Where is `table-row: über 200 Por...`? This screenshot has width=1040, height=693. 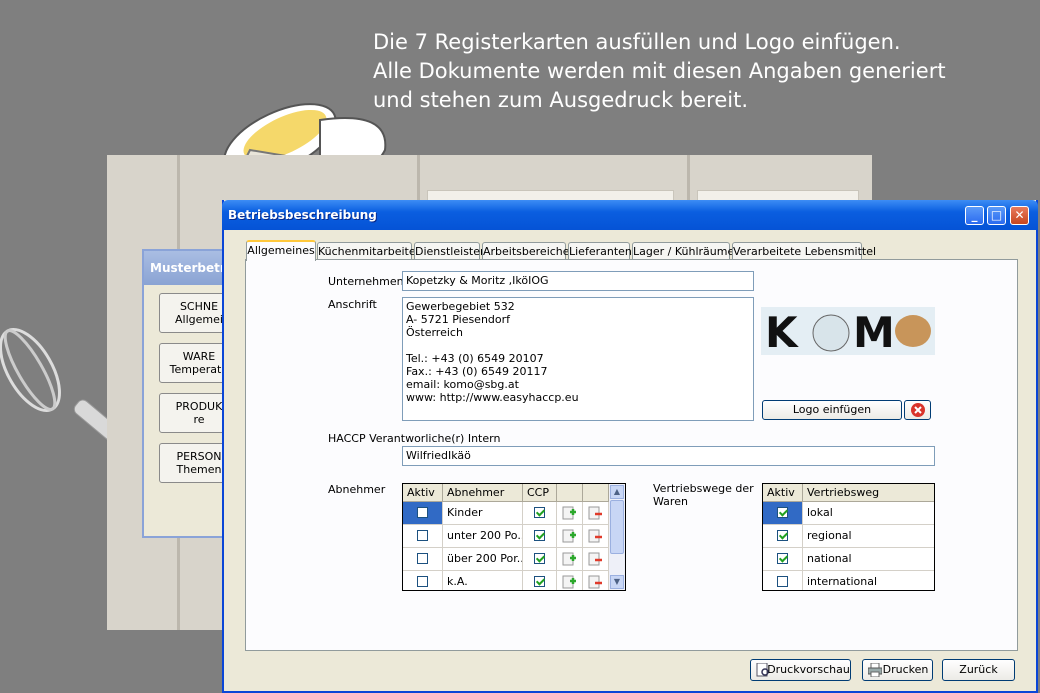
table-row: über 200 Por... is located at coordinates (506, 559).